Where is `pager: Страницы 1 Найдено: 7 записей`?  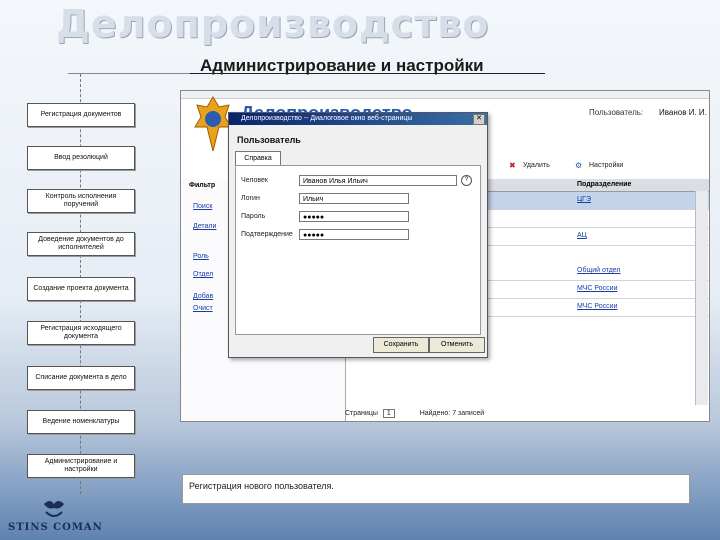
pager: Страницы 1 Найдено: 7 записей is located at coordinates (414, 413).